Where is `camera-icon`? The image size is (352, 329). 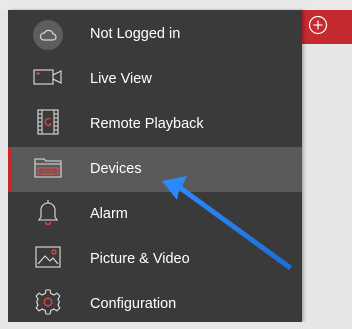
camera-icon is located at coordinates (48, 79).